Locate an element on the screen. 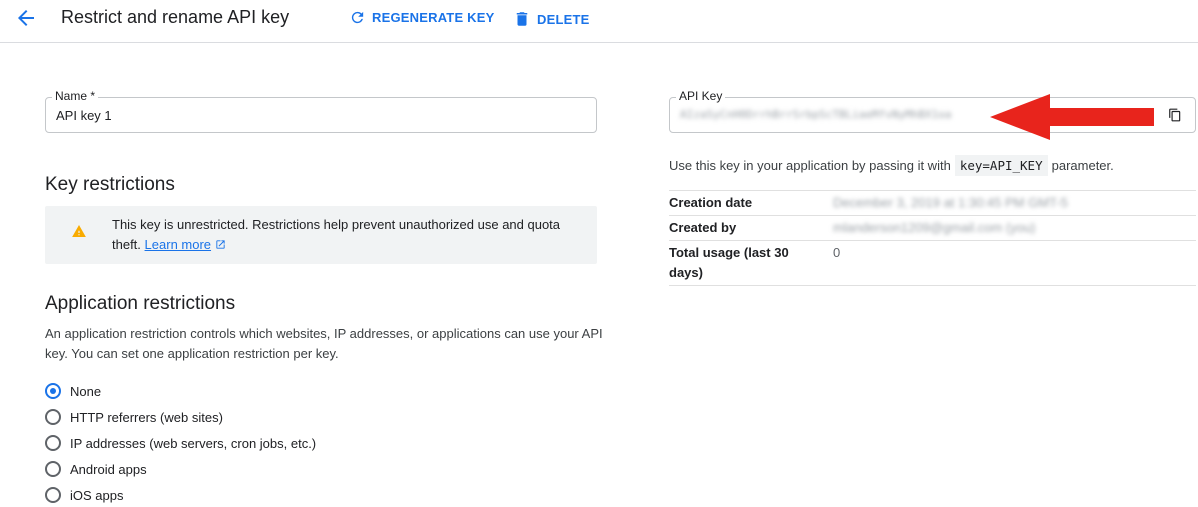 This screenshot has height=507, width=1198. copy-icon is located at coordinates (1175, 115).